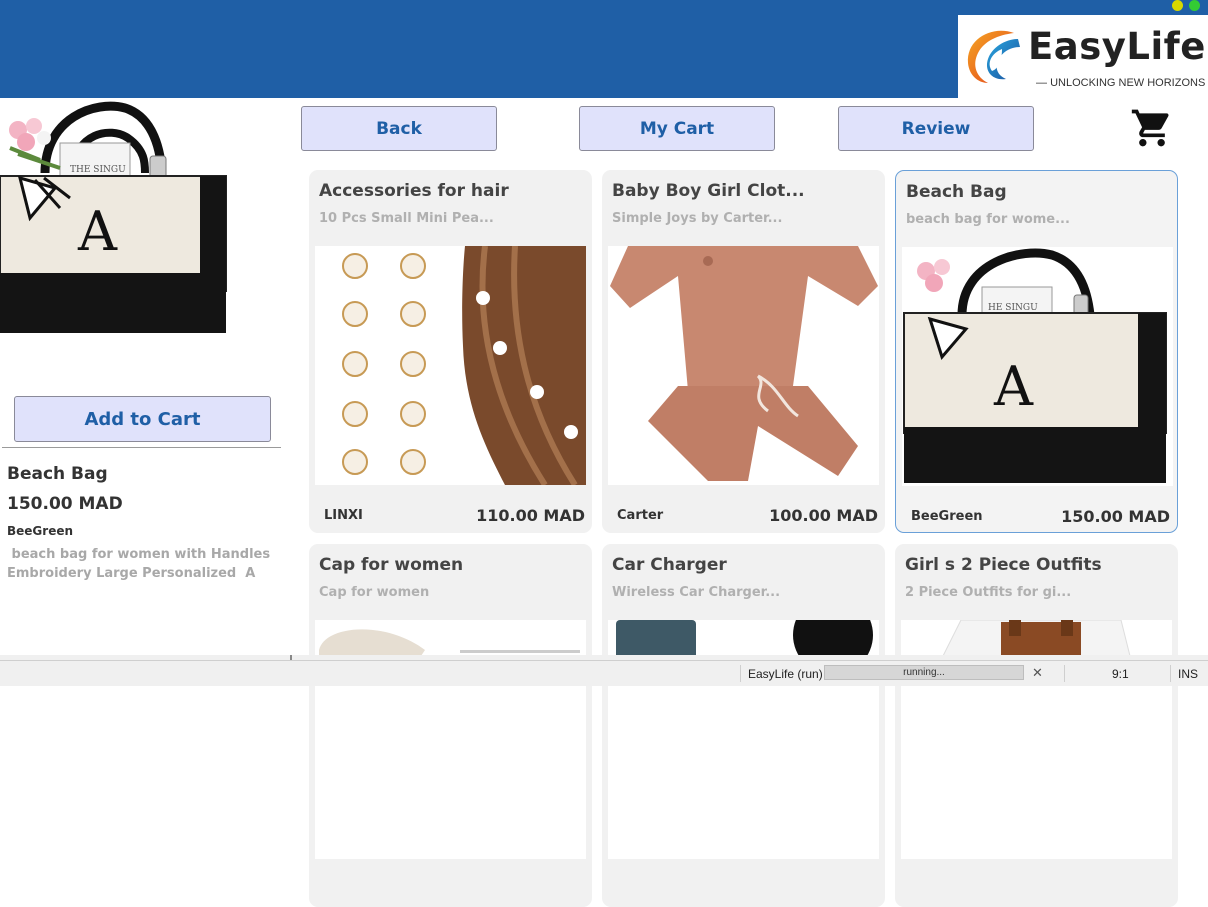  I want to click on product-price: 100.00 MAD, so click(823, 515).